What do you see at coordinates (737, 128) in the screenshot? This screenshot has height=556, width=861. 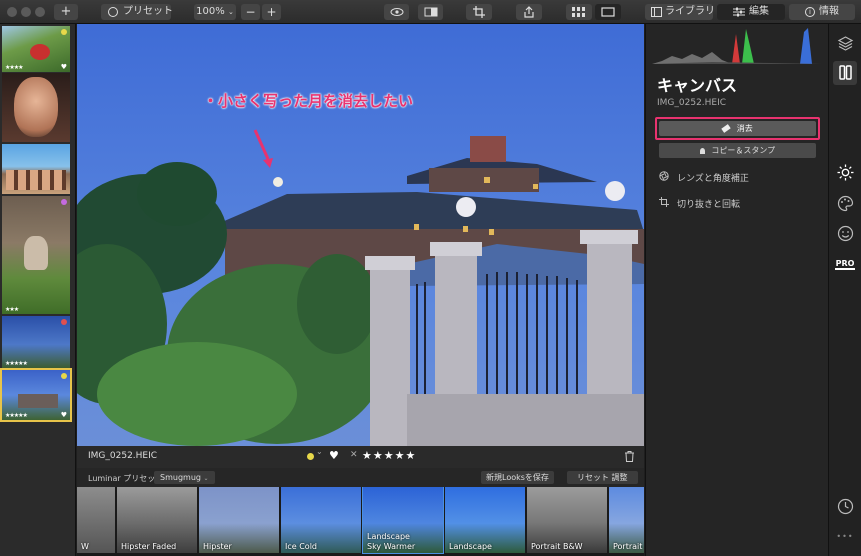 I see `erase-button: 消去` at bounding box center [737, 128].